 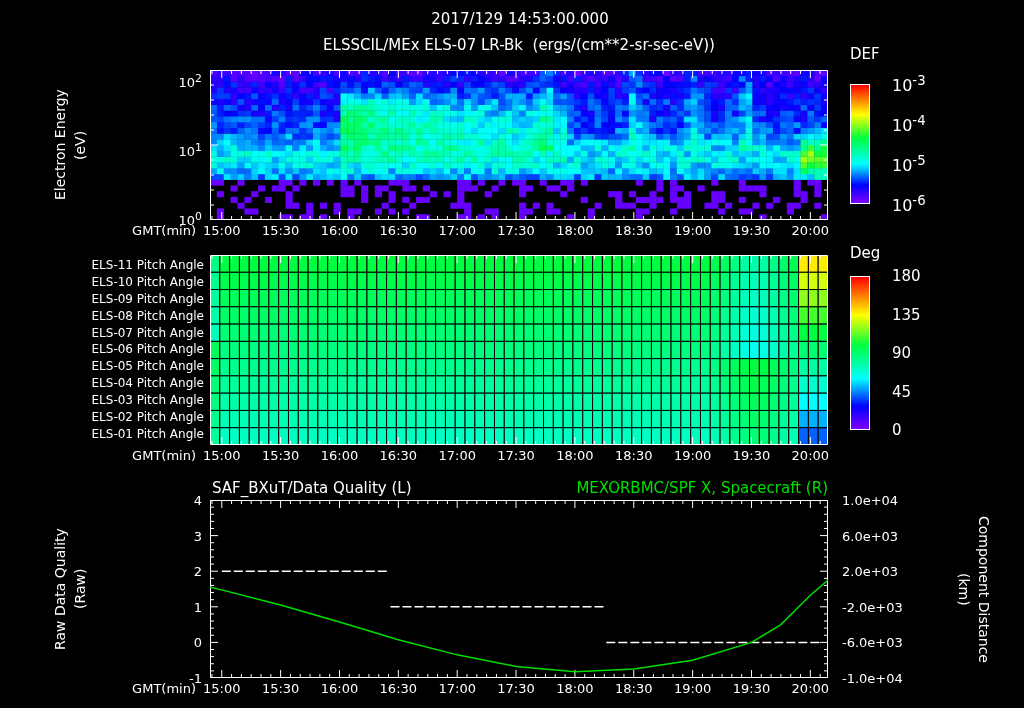 I want to click on y-tick-label: 1.0e+04, so click(x=870, y=500).